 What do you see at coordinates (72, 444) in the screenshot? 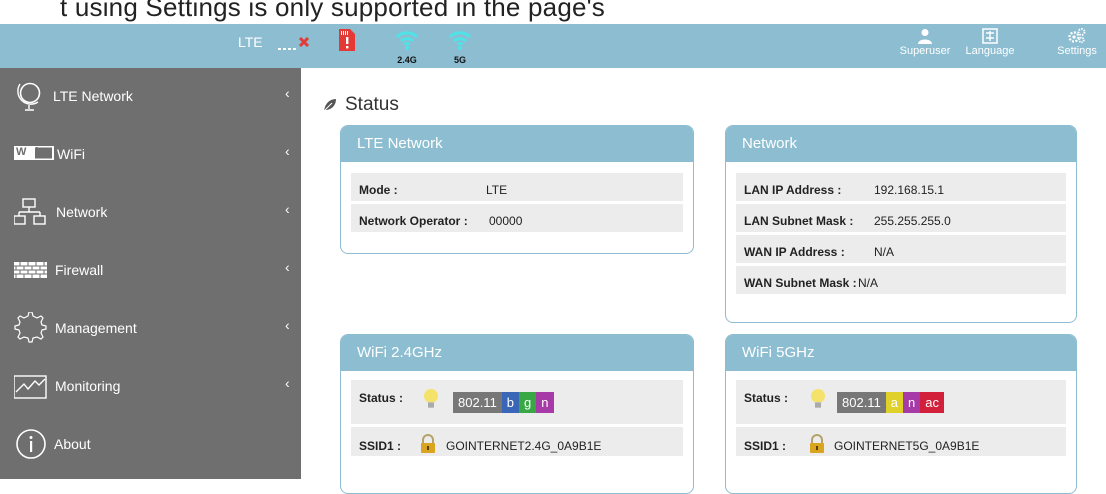
I see `sidebar-item-label: About` at bounding box center [72, 444].